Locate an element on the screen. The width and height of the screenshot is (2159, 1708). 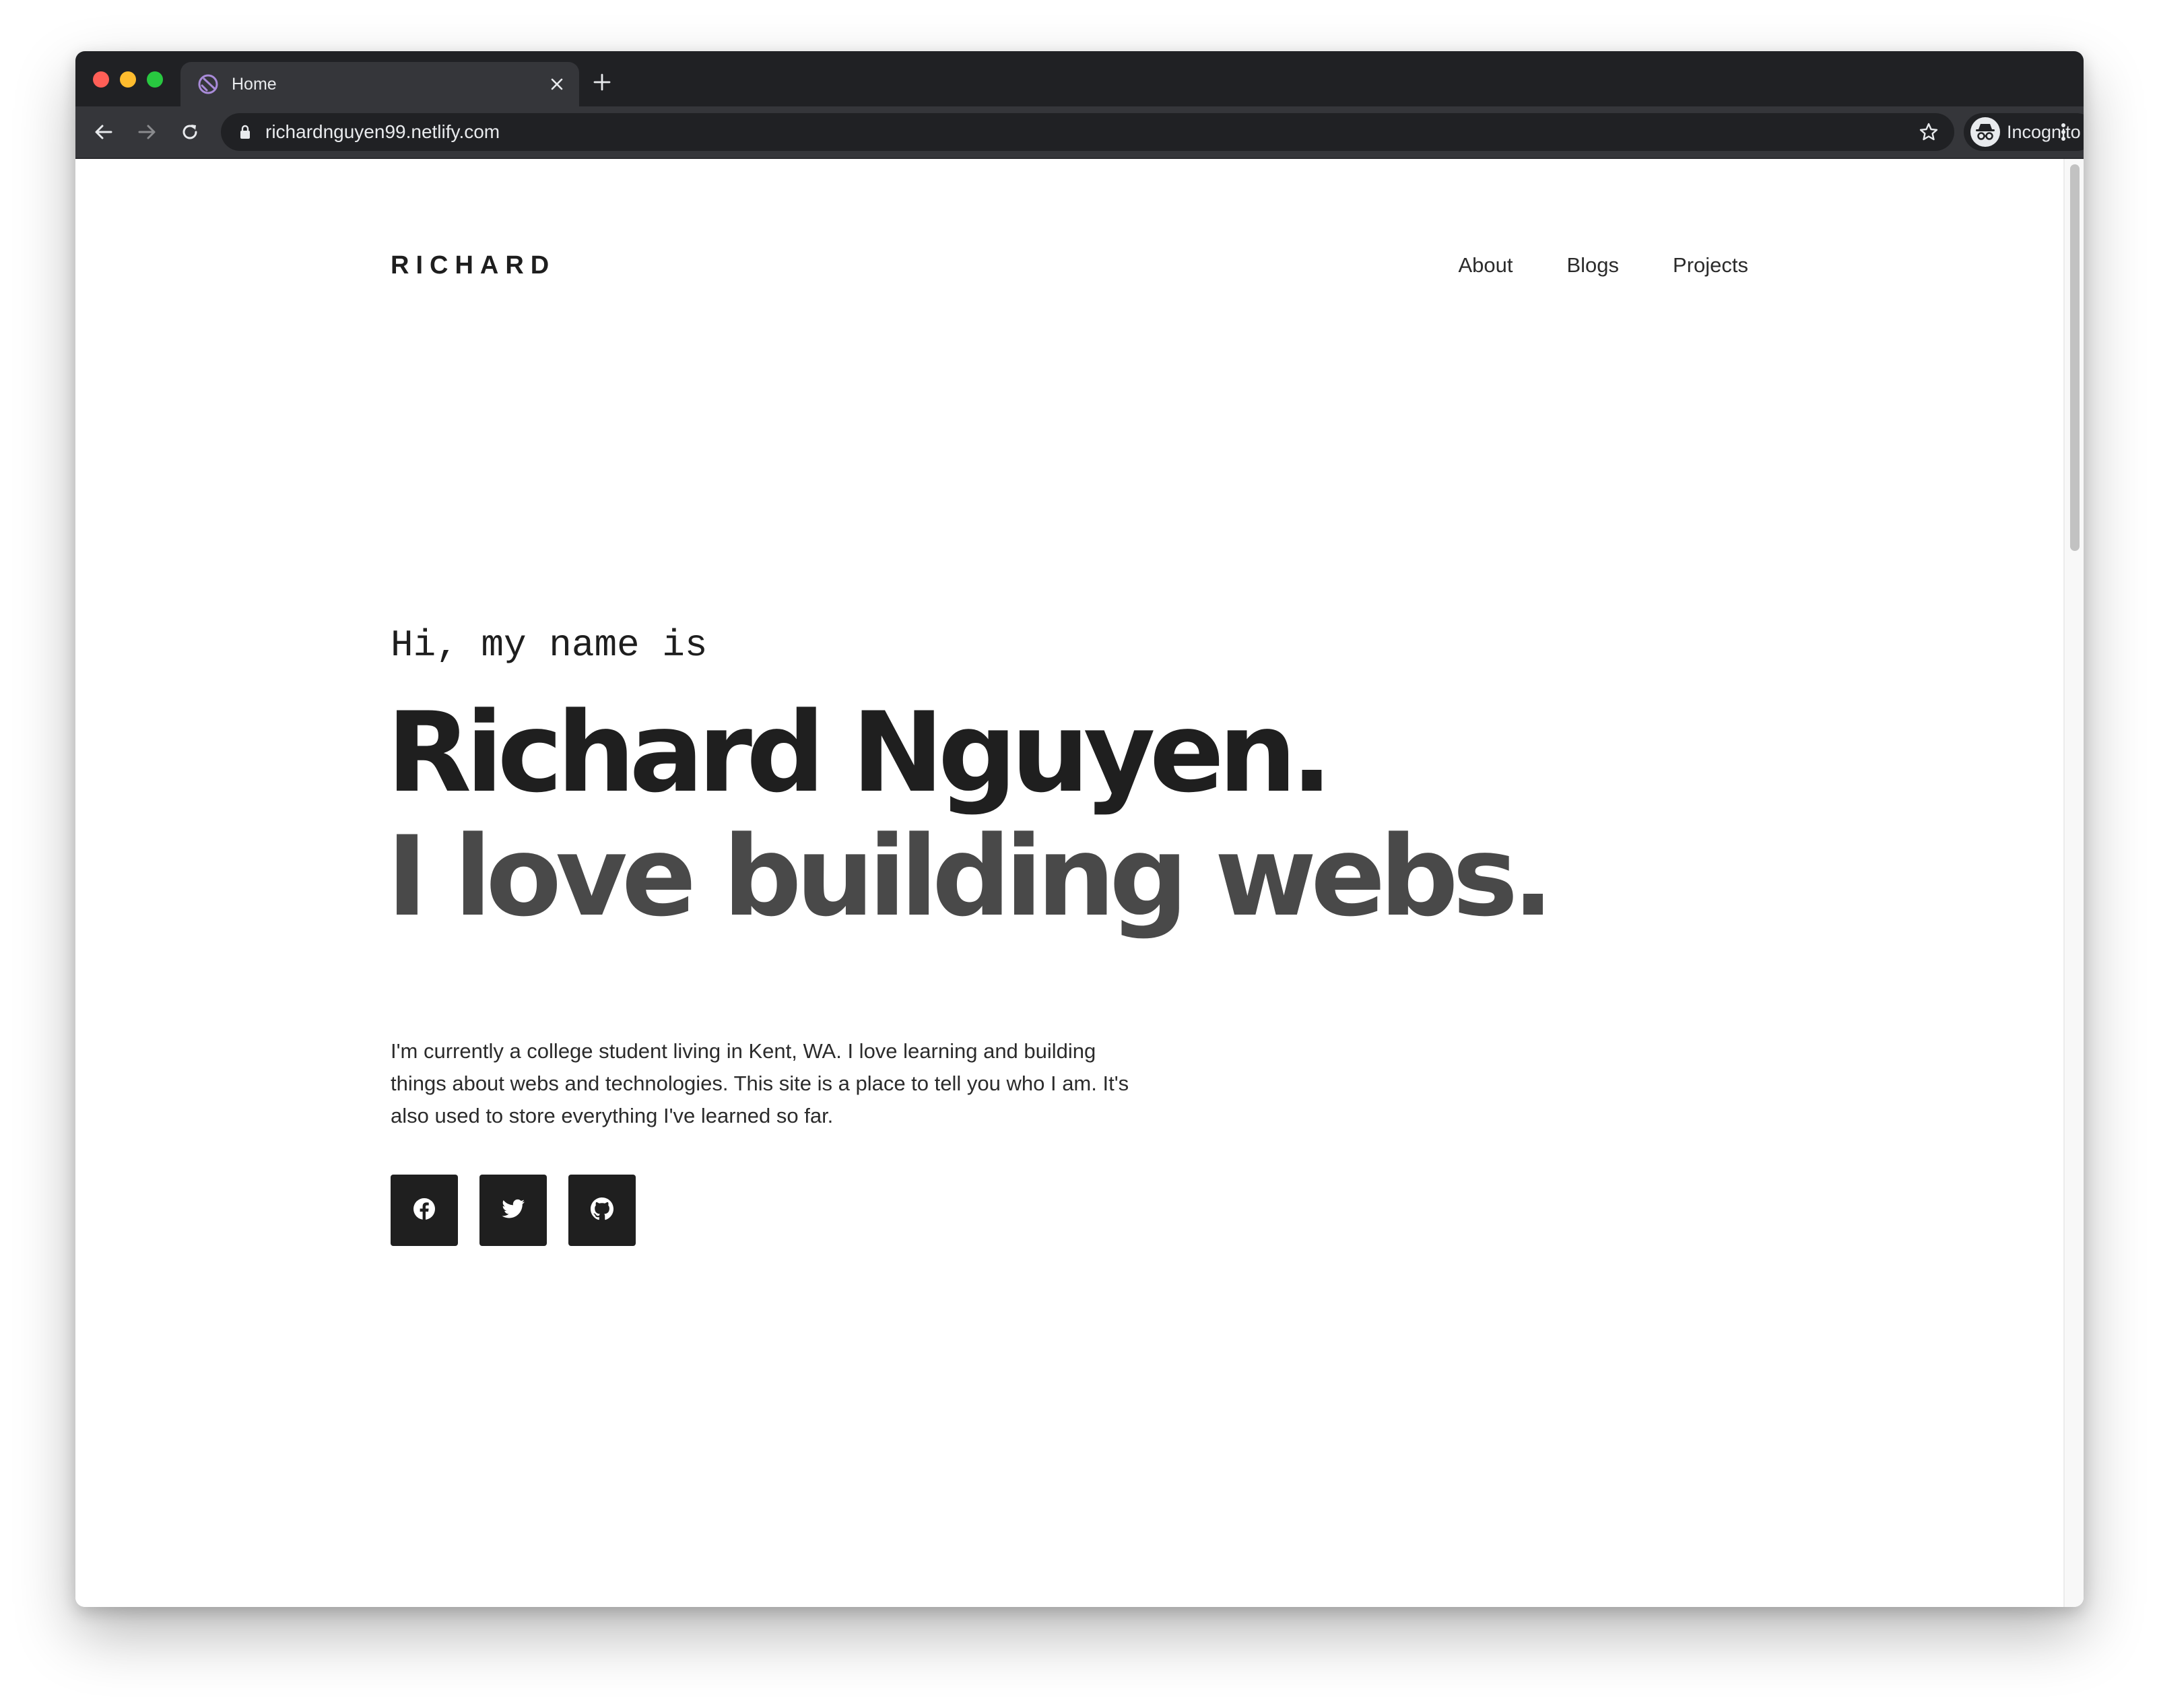
nav-link-projects: Projects is located at coordinates (1710, 266).